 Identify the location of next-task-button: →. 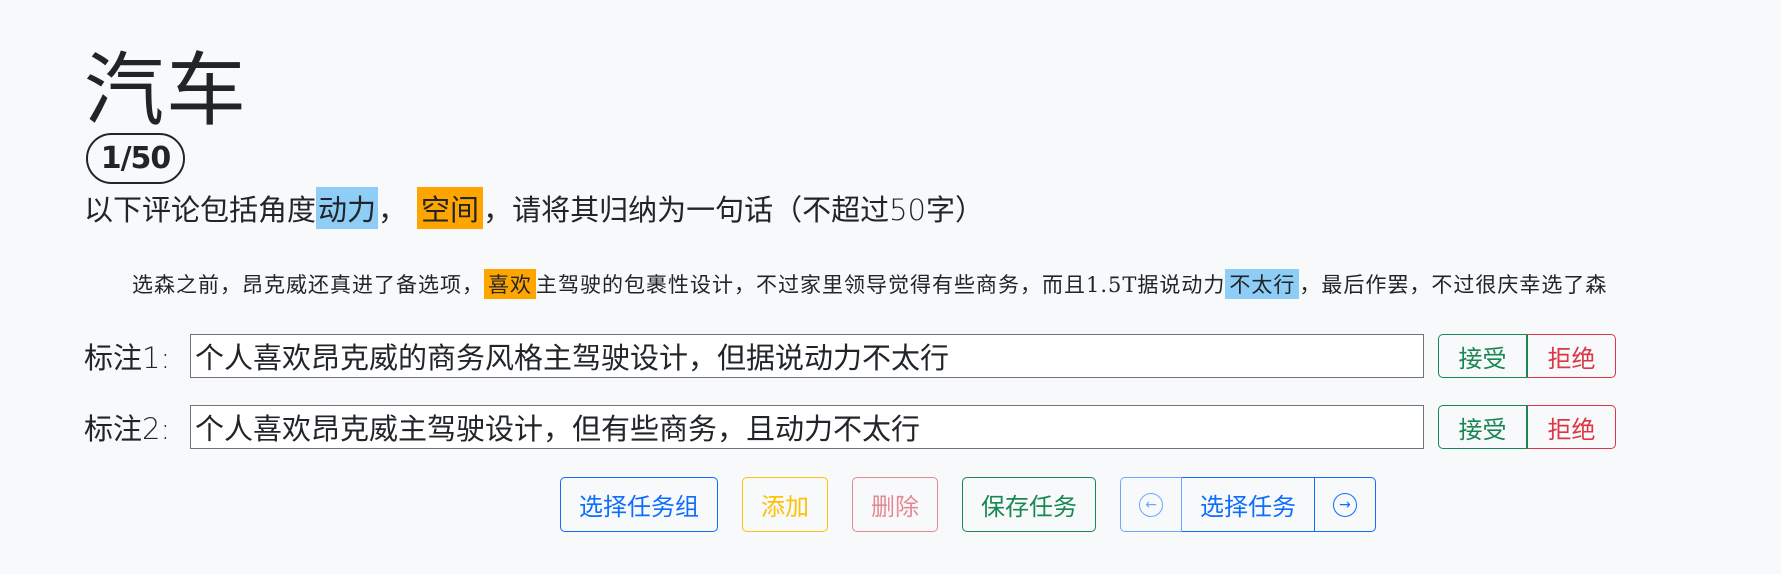
(1345, 504).